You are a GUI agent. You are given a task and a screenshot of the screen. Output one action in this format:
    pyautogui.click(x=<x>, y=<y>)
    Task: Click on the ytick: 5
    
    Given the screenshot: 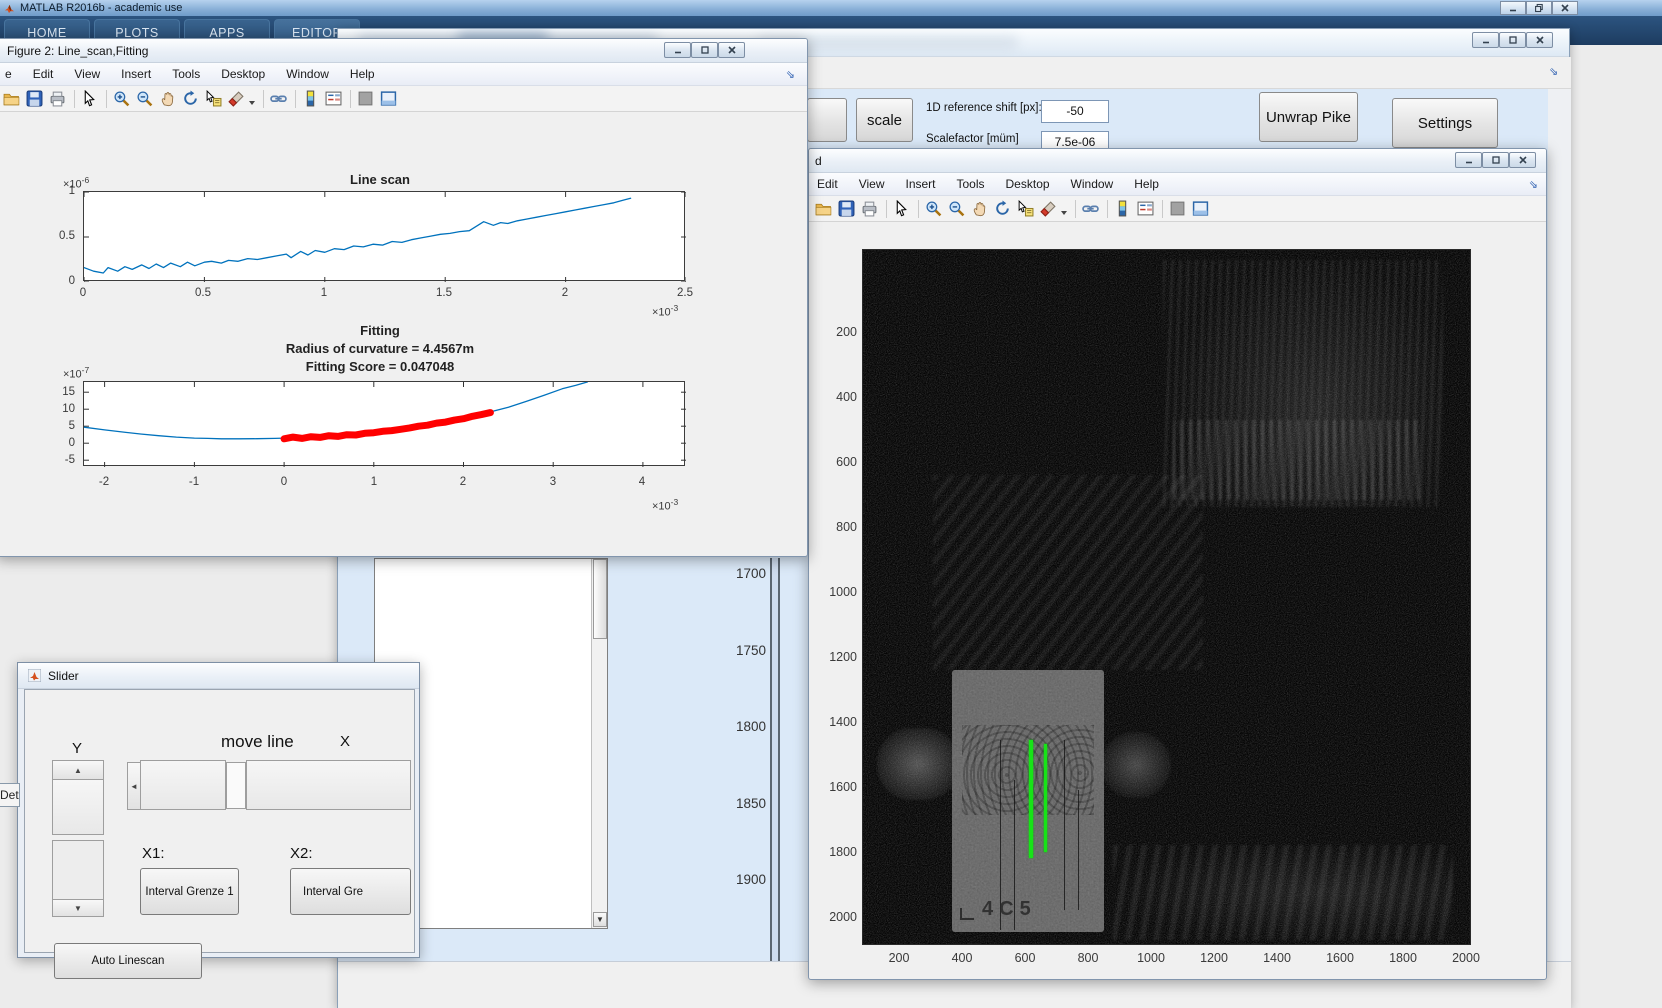 What is the action you would take?
    pyautogui.click(x=71, y=426)
    